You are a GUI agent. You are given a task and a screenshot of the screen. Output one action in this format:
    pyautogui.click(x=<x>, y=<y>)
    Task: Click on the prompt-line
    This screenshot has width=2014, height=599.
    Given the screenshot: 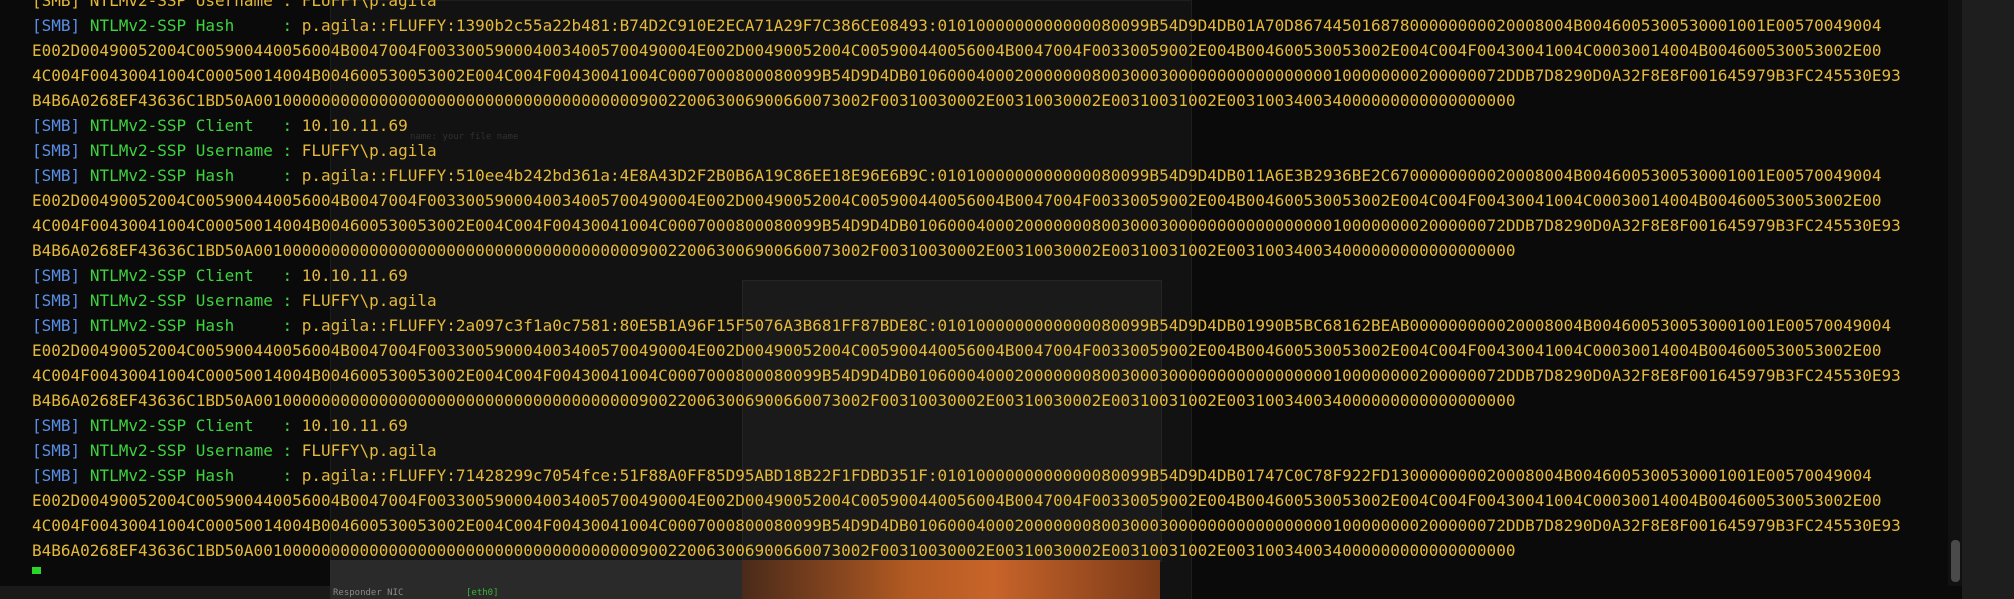 What is the action you would take?
    pyautogui.click(x=987, y=568)
    